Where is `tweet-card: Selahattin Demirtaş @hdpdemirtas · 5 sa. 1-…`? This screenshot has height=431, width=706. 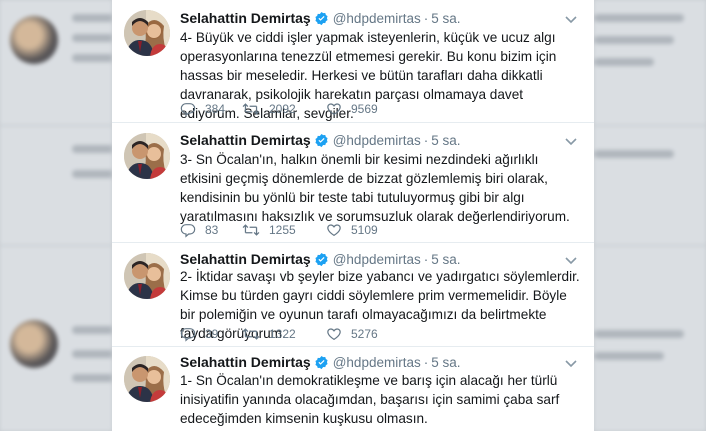 tweet-card: Selahattin Demirtaş @hdpdemirtas · 5 sa. 1-… is located at coordinates (353, 388).